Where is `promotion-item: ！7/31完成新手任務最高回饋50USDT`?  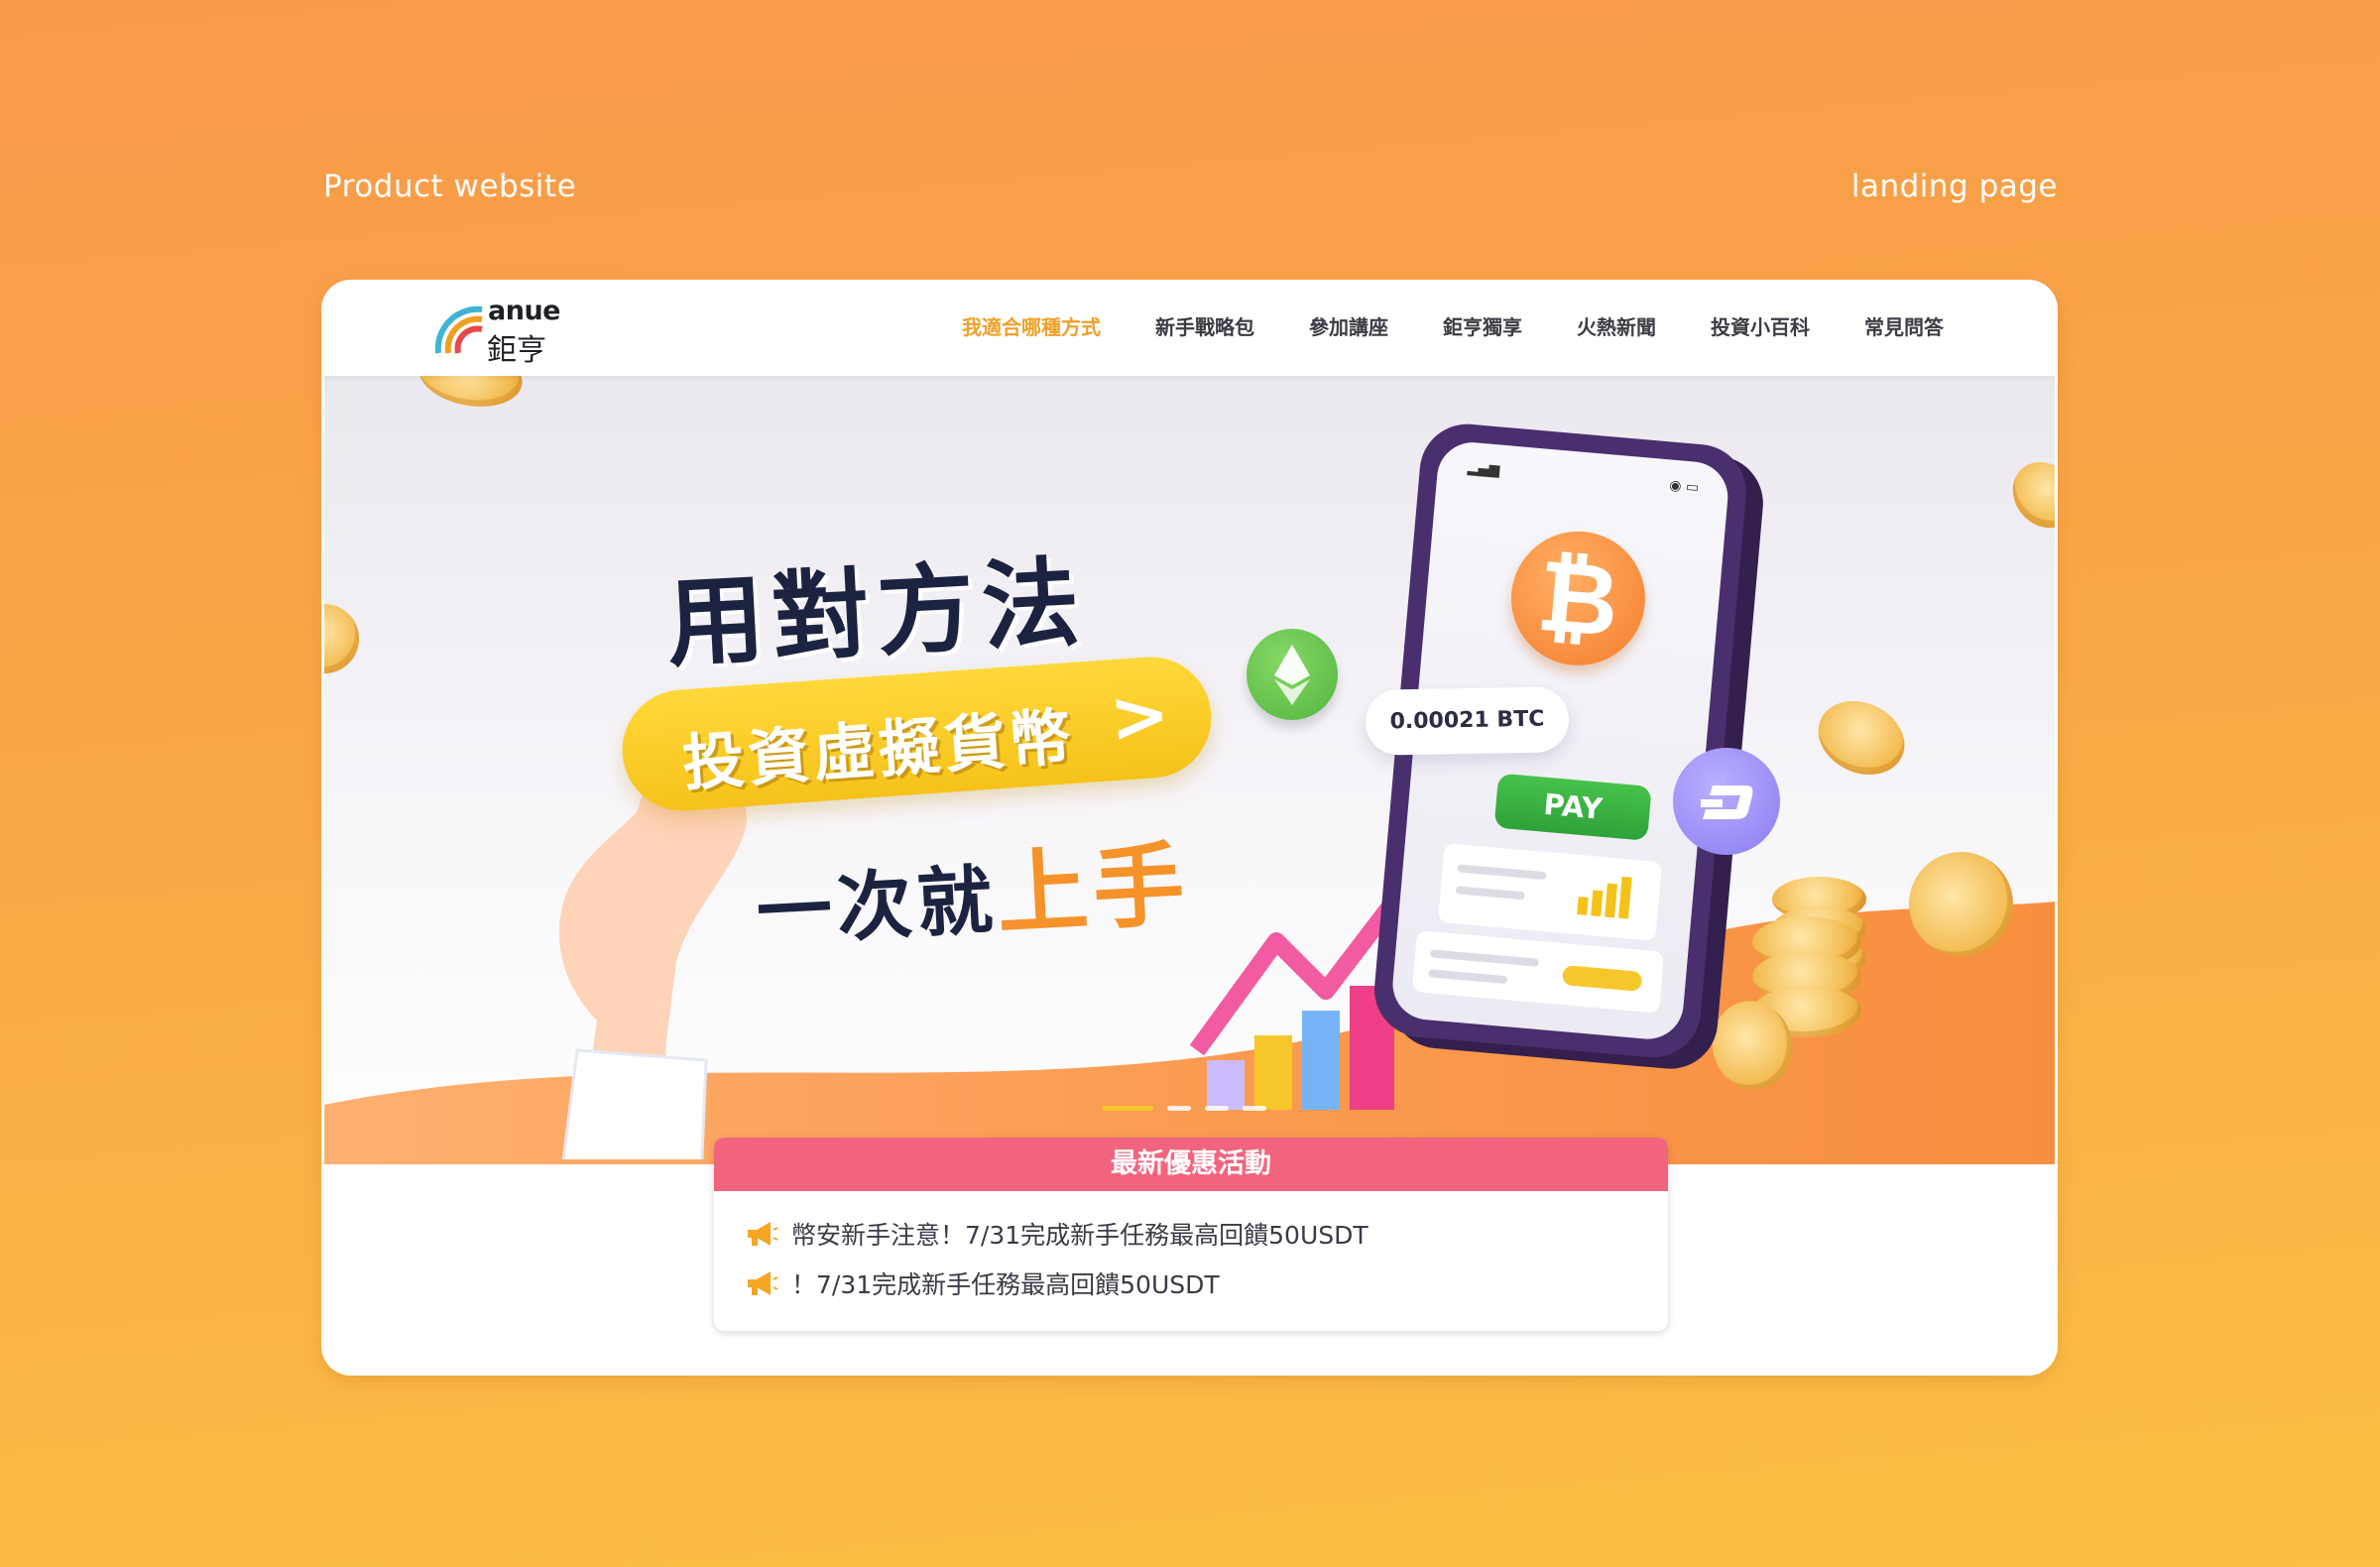 promotion-item: ！7/31完成新手任務最高回饋50USDT is located at coordinates (1206, 1284).